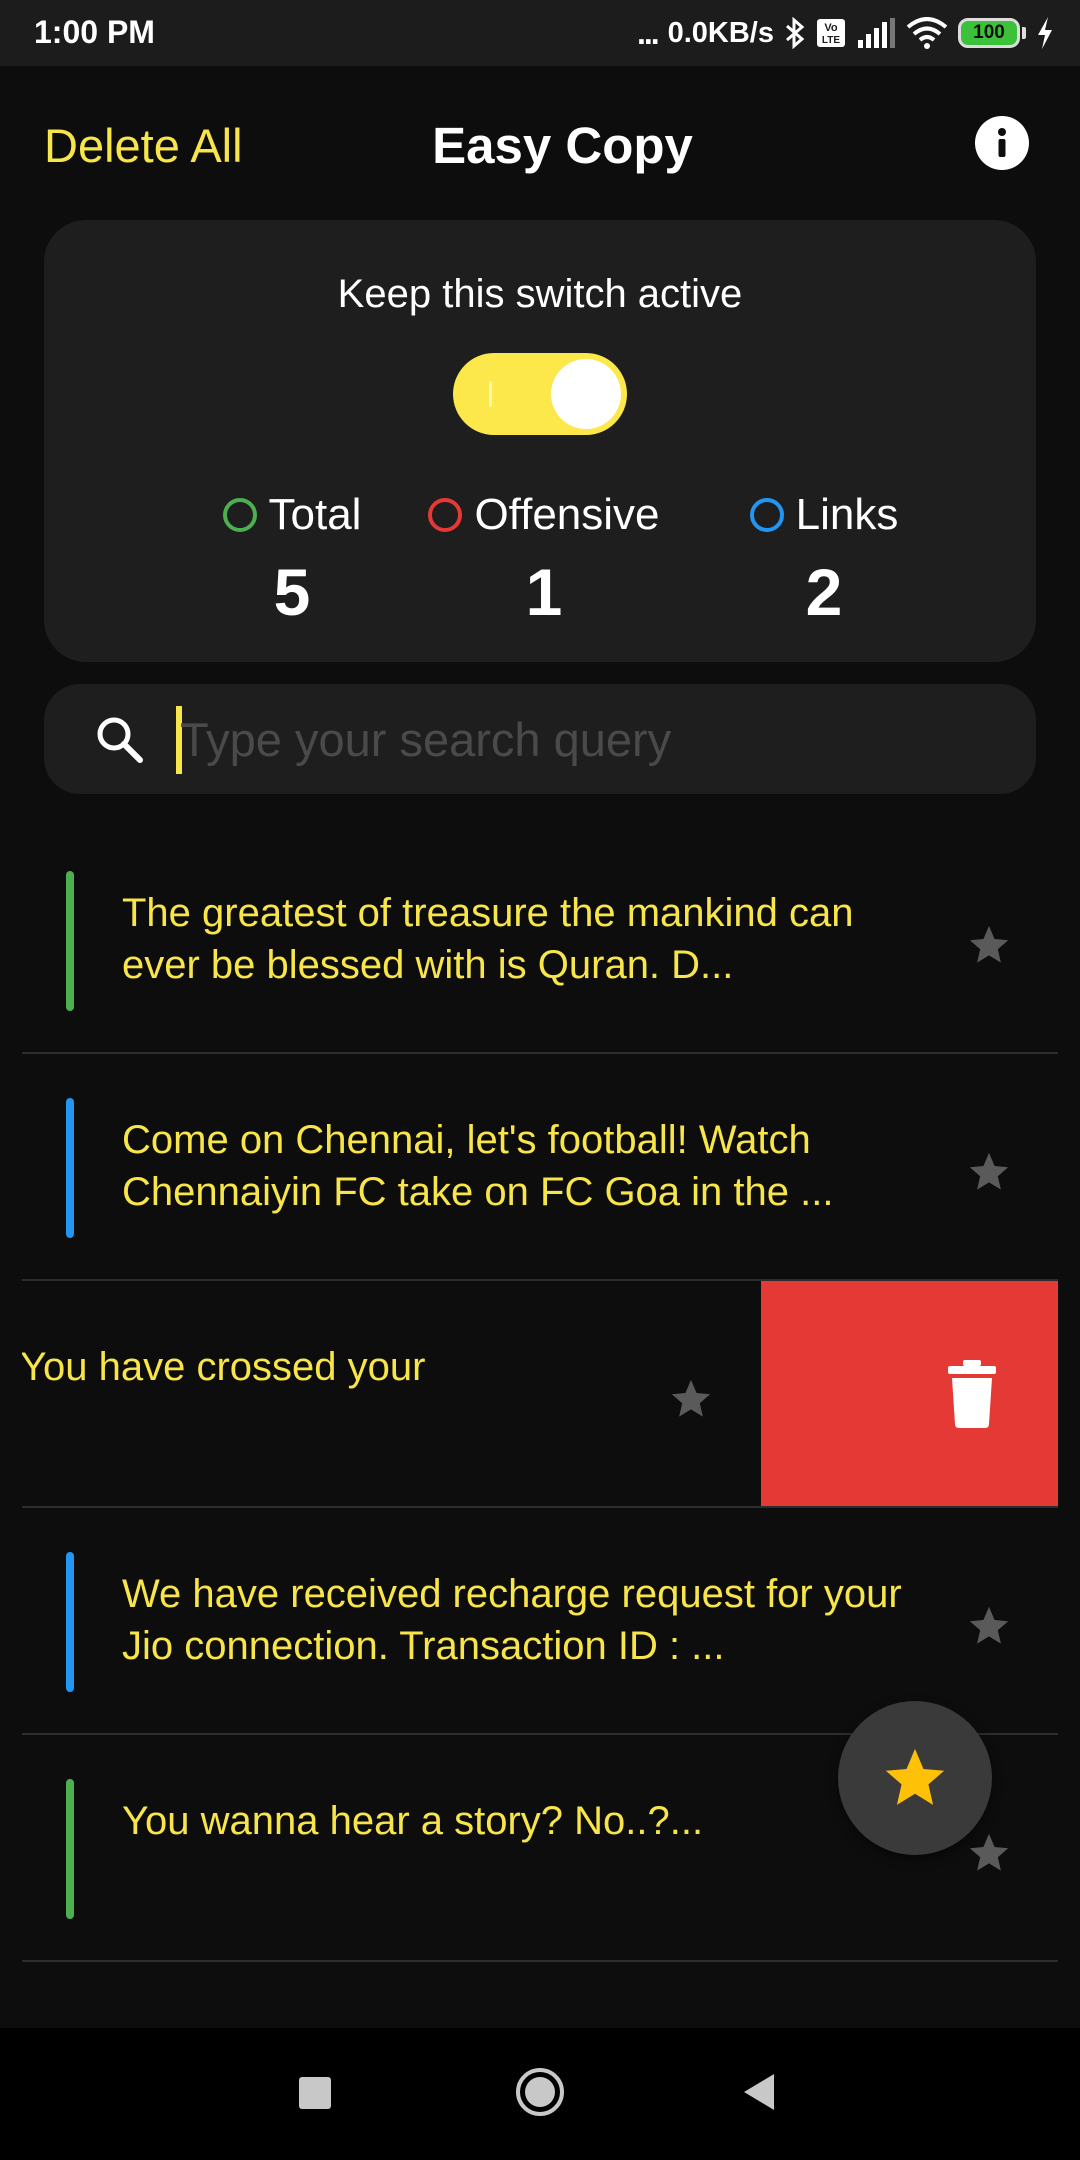 Image resolution: width=1080 pixels, height=2160 pixels. I want to click on charging-icon, so click(1045, 33).